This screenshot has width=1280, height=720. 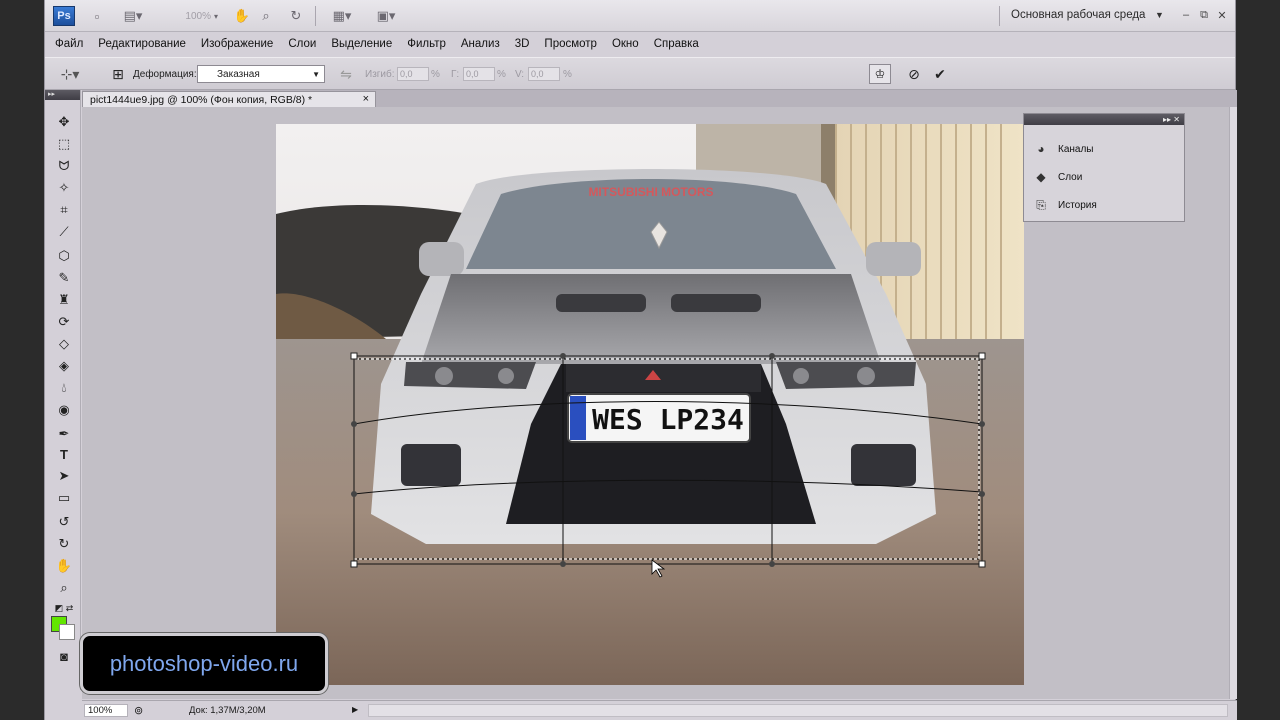 I want to click on marquee-tool-icon: ⬚, so click(x=64, y=144).